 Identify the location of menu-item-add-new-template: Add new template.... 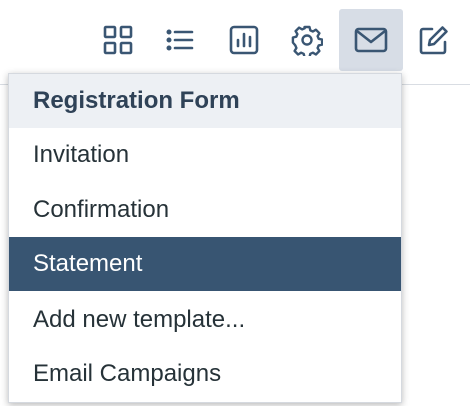
(205, 320).